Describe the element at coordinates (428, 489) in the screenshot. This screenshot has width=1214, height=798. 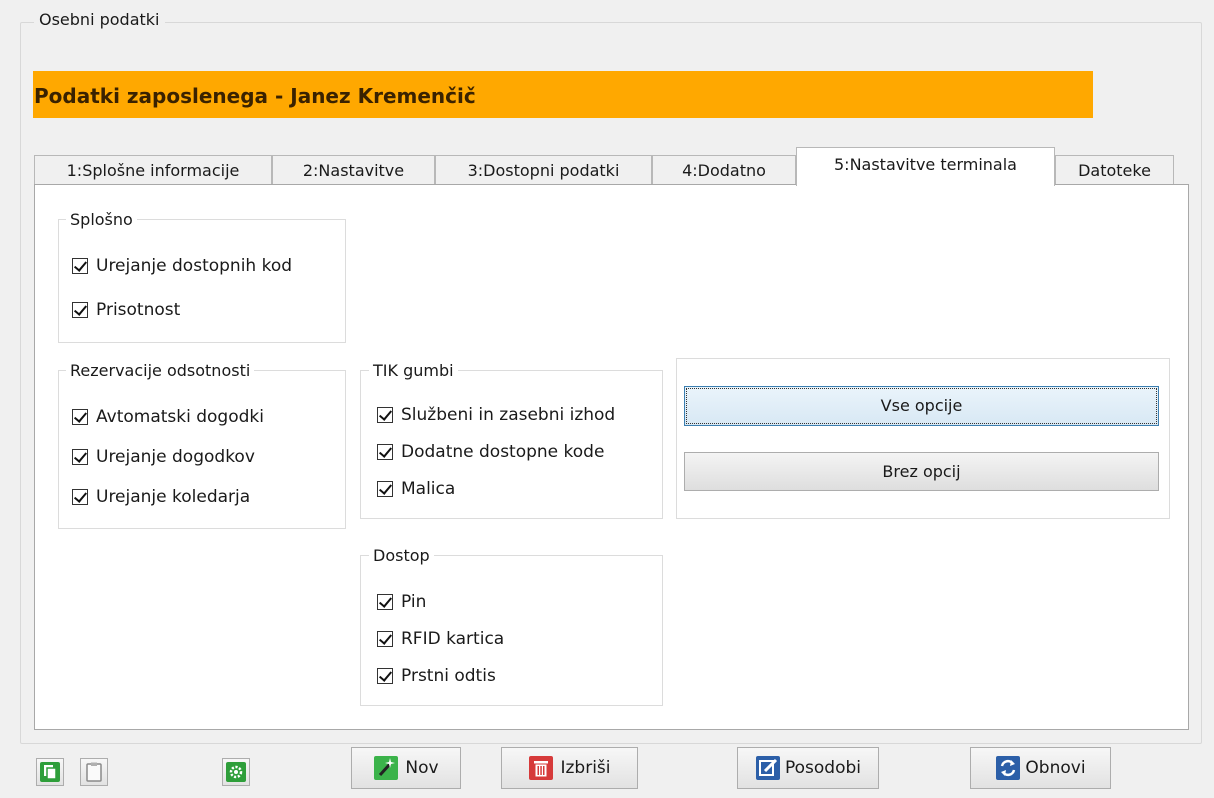
I see `checkbox-label: Malica` at that location.